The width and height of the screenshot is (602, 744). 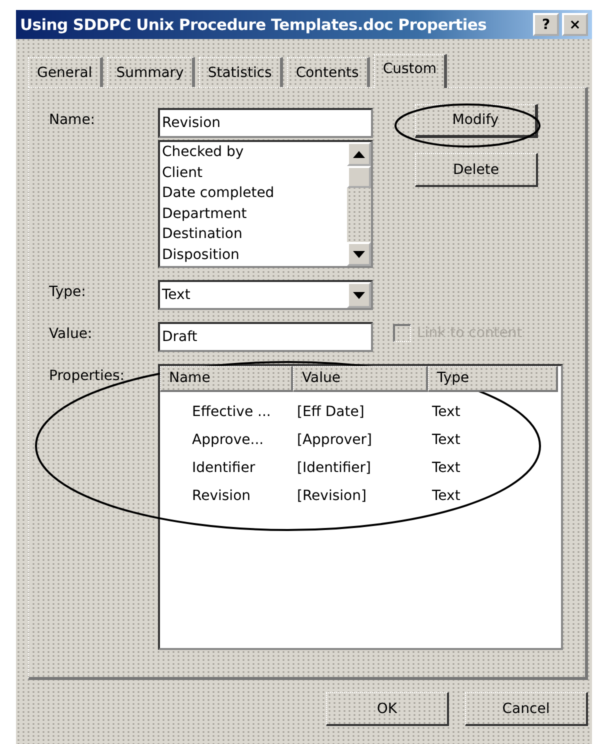 What do you see at coordinates (526, 709) in the screenshot?
I see `dialog-button: Cancel` at bounding box center [526, 709].